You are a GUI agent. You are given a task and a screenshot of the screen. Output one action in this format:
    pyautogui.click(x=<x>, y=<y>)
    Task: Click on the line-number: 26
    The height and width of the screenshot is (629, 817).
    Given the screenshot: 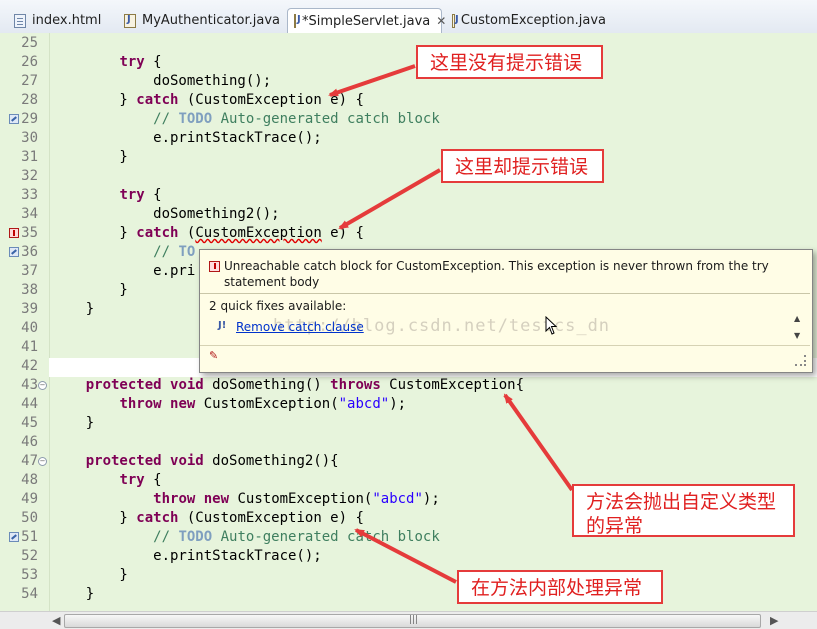 What is the action you would take?
    pyautogui.click(x=29, y=62)
    